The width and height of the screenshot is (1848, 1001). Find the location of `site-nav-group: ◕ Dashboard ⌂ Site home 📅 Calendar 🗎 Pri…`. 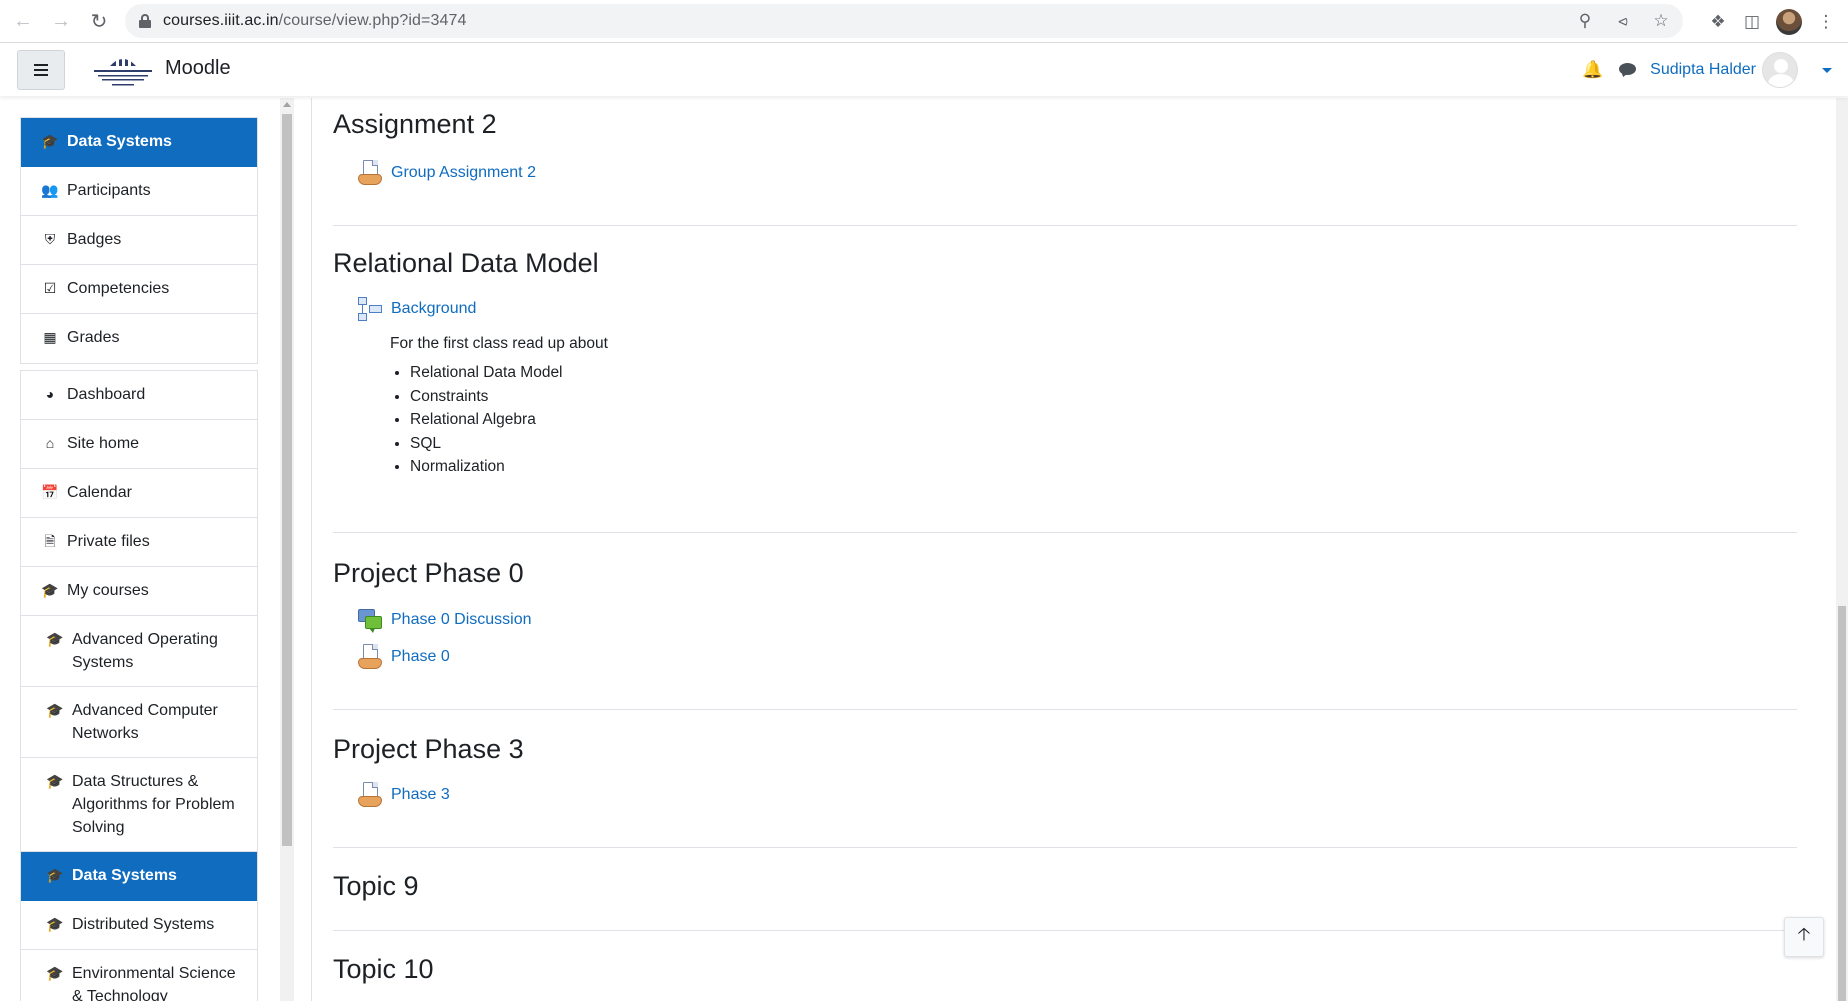

site-nav-group: ◕ Dashboard ⌂ Site home 📅 Calendar 🗎 Pri… is located at coordinates (139, 685).